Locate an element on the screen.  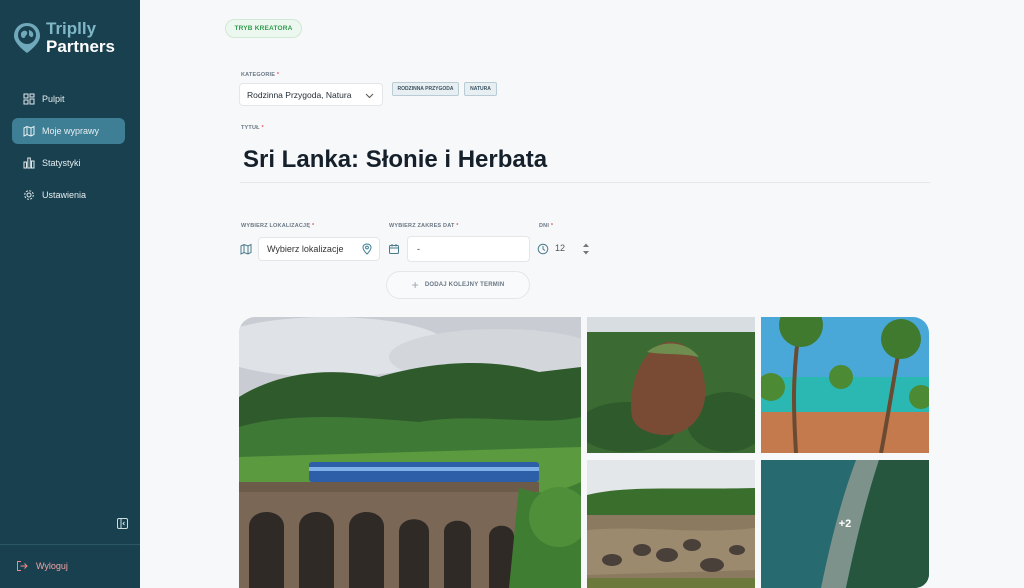
category-tag: RODZINNA PRZYGODA is located at coordinates (425, 89).